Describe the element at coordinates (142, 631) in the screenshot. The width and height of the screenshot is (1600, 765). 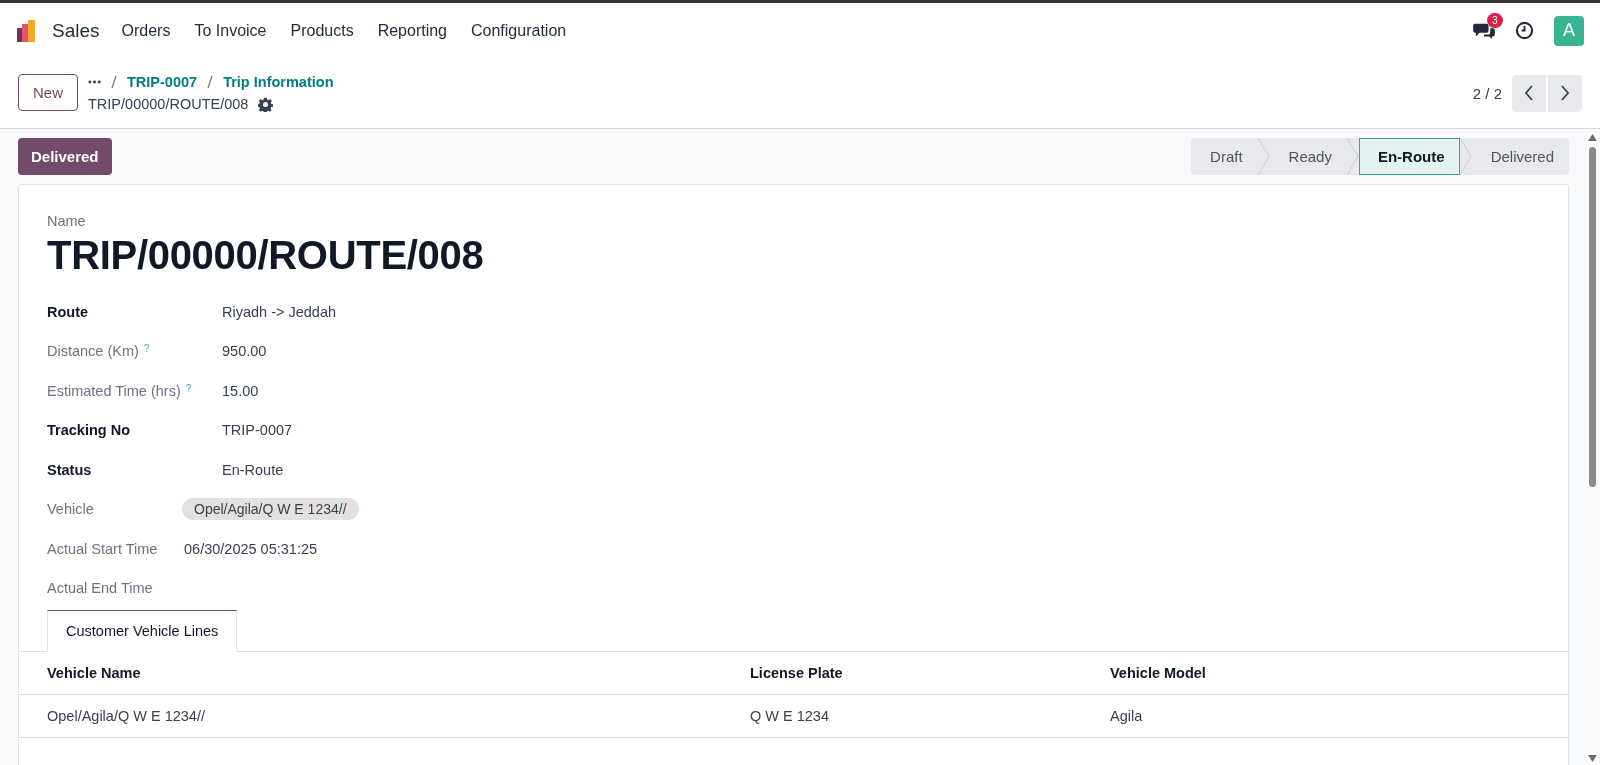
I see `notebook-tab: Customer Vehicle Lines` at that location.